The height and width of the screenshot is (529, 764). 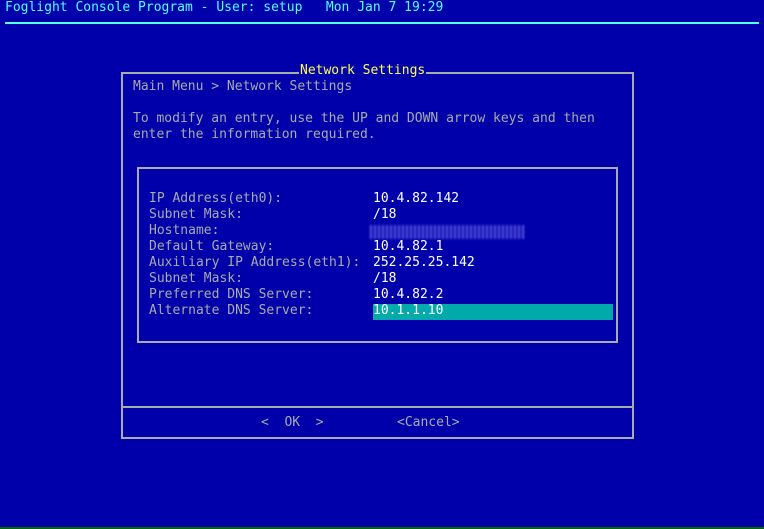 What do you see at coordinates (384, 279) in the screenshot?
I see `field-value-aux-subnet-mask: /18` at bounding box center [384, 279].